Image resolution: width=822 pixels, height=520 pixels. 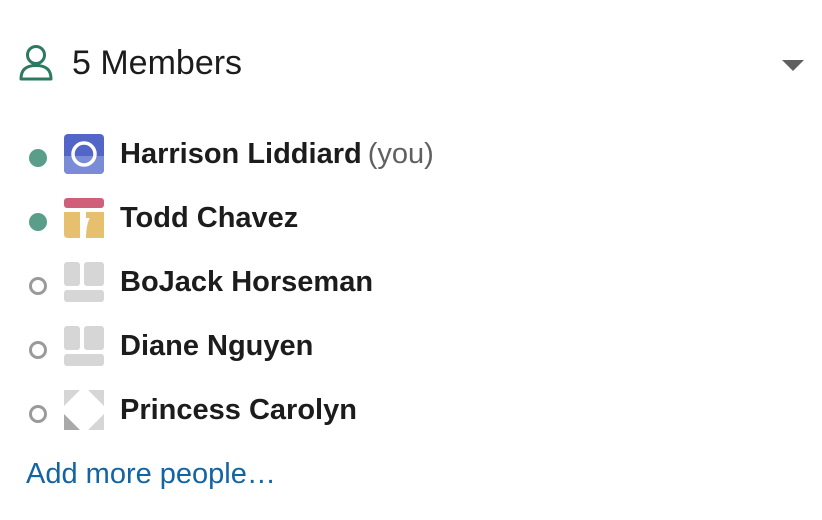 What do you see at coordinates (411, 346) in the screenshot?
I see `member-diane-nguyen: Diane Nguyen` at bounding box center [411, 346].